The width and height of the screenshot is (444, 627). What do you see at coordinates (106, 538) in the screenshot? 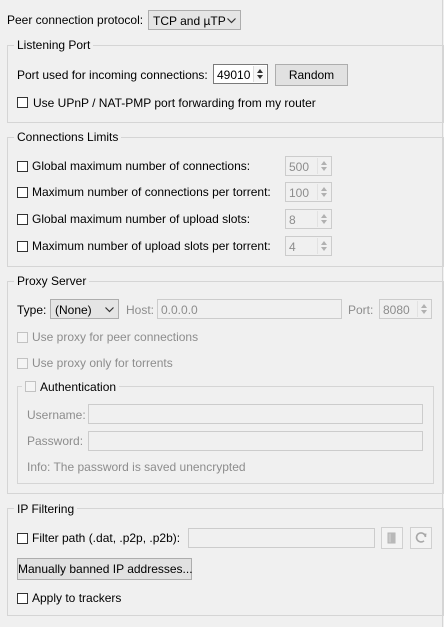
I see `filter-path-label: Filter path (.dat, .p2p, .p2b):` at bounding box center [106, 538].